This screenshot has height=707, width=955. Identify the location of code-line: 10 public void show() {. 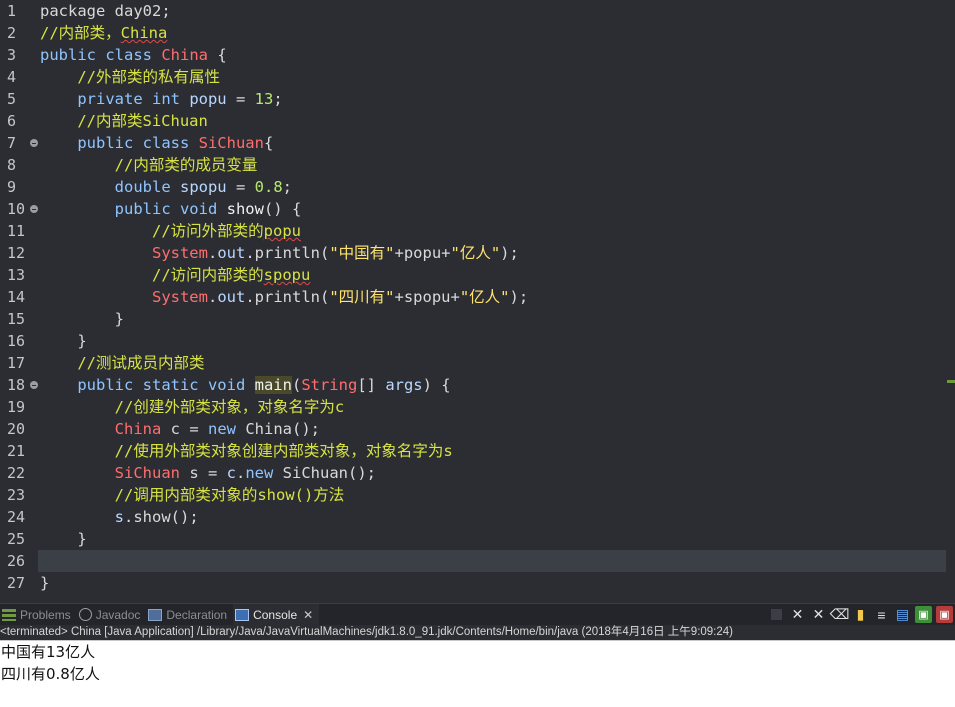
(477, 209).